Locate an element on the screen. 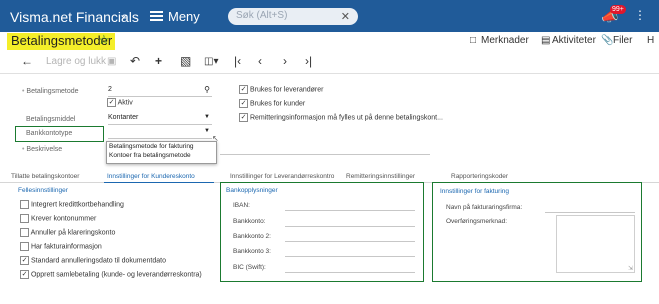 Image resolution: width=659 pixels, height=304 pixels. next-record-icon: › is located at coordinates (285, 61).